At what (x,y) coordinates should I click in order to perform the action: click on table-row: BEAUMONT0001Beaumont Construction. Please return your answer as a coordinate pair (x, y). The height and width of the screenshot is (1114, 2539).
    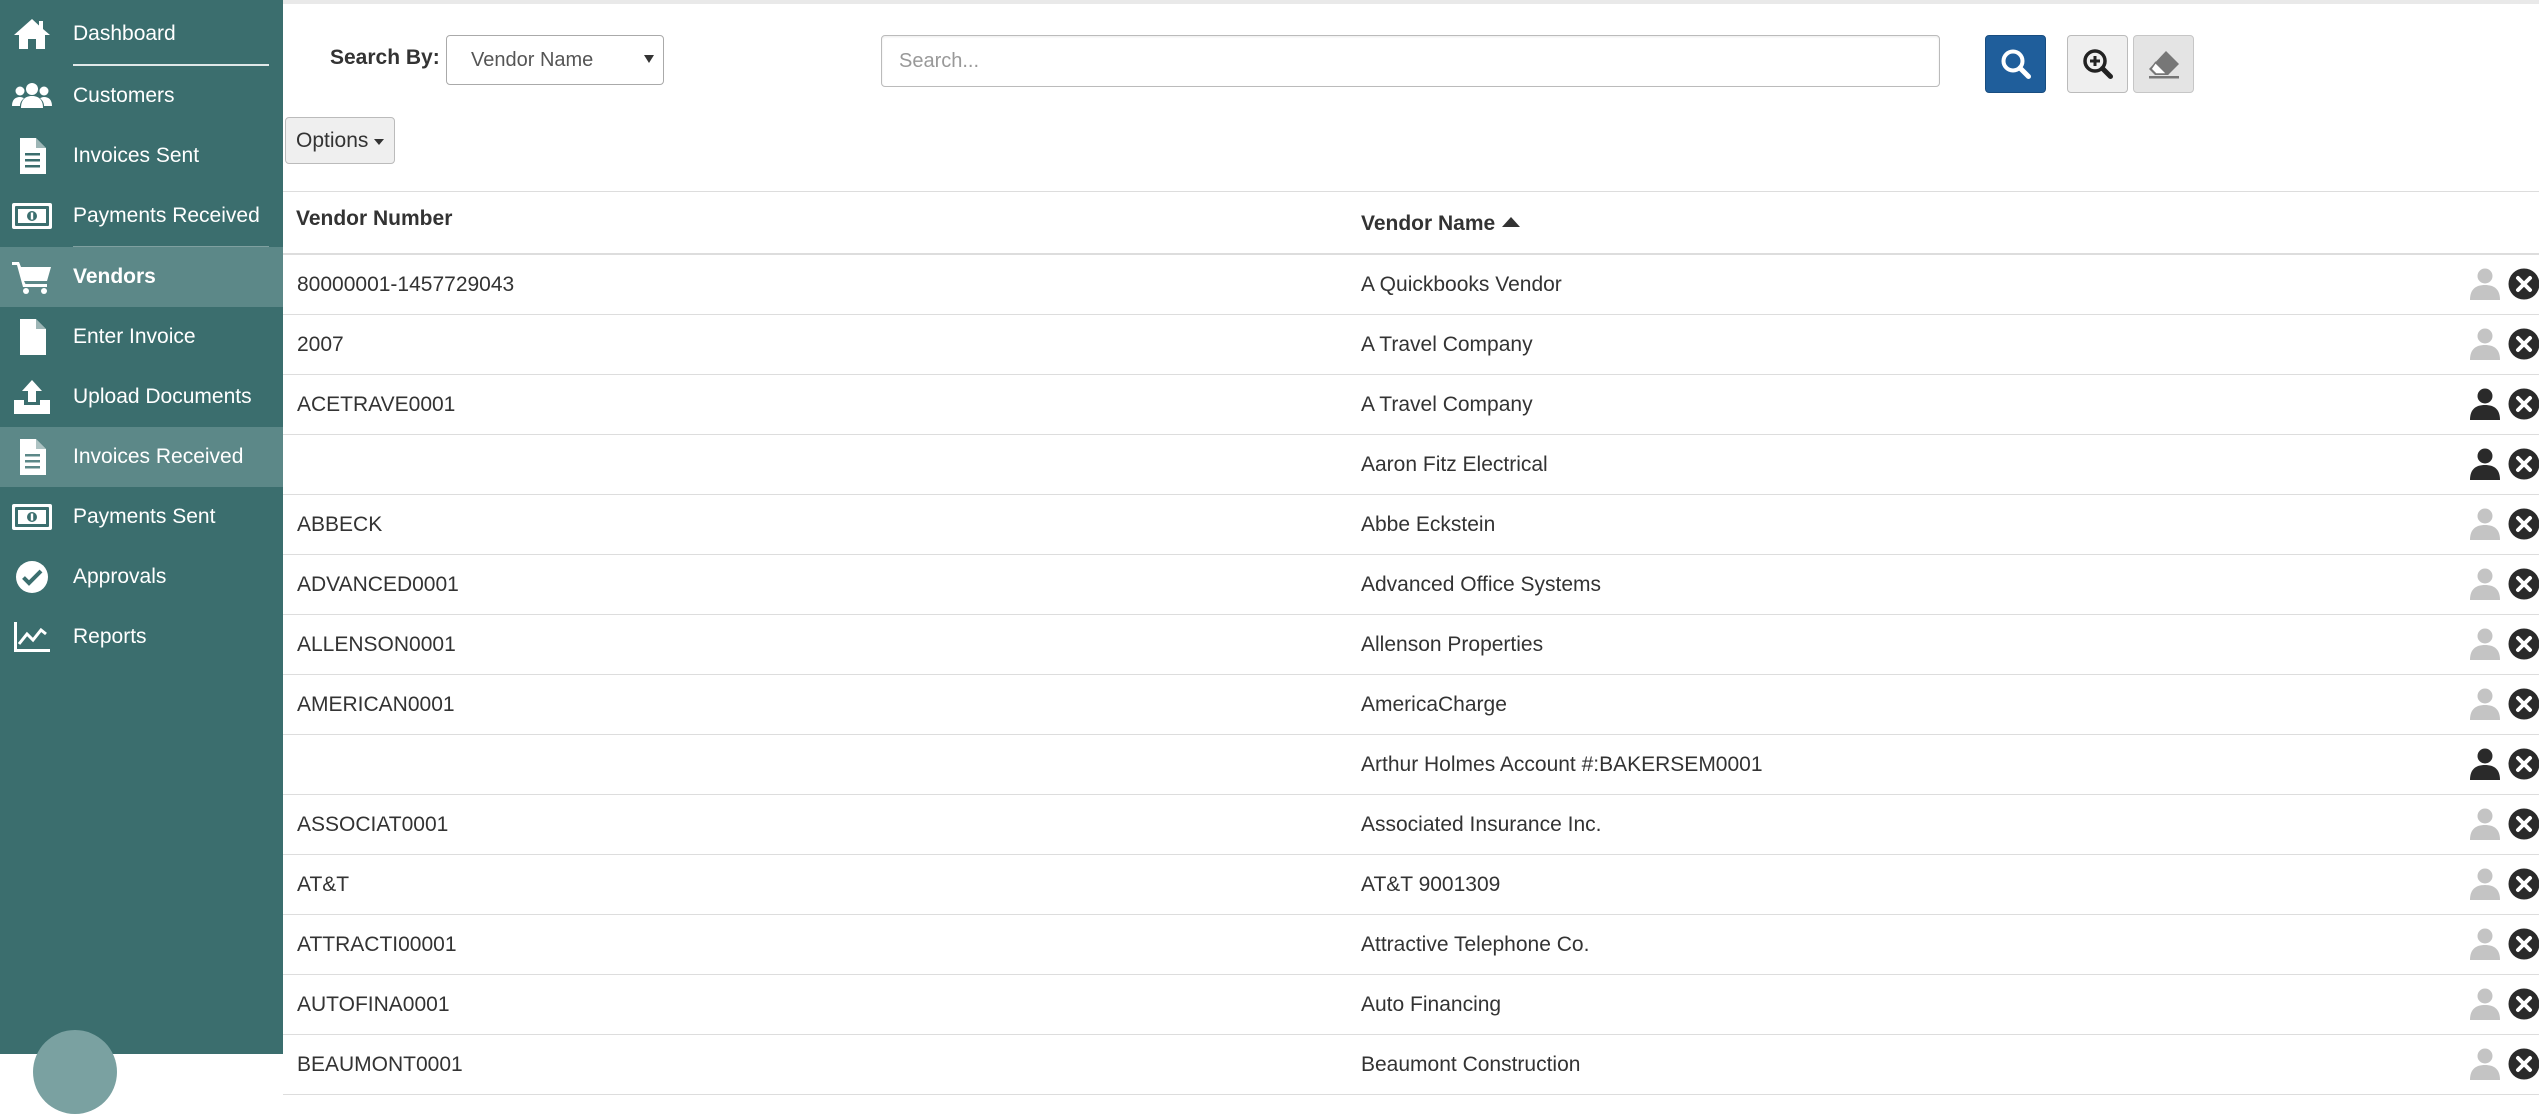
    Looking at the image, I should click on (1411, 1065).